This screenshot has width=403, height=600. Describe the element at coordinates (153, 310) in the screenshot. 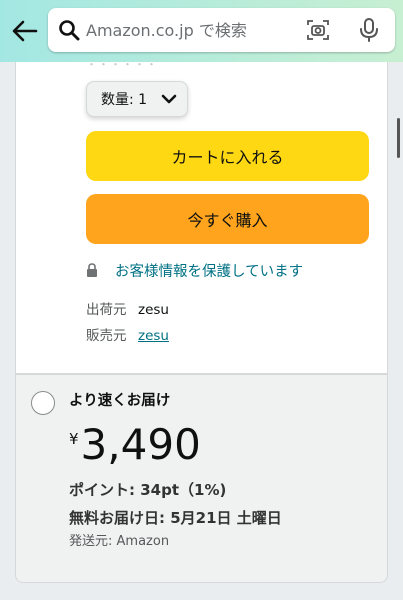

I see `ships-from-value: zesu` at that location.